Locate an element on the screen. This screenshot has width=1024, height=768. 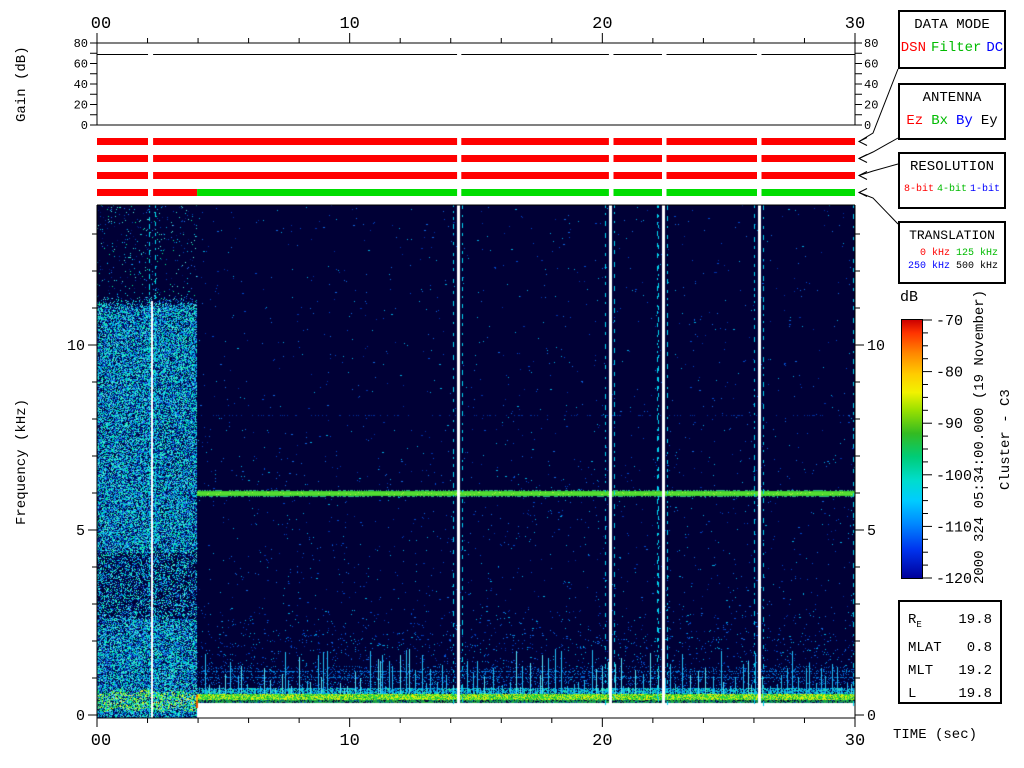
antenna-option-by: By is located at coordinates (964, 121).